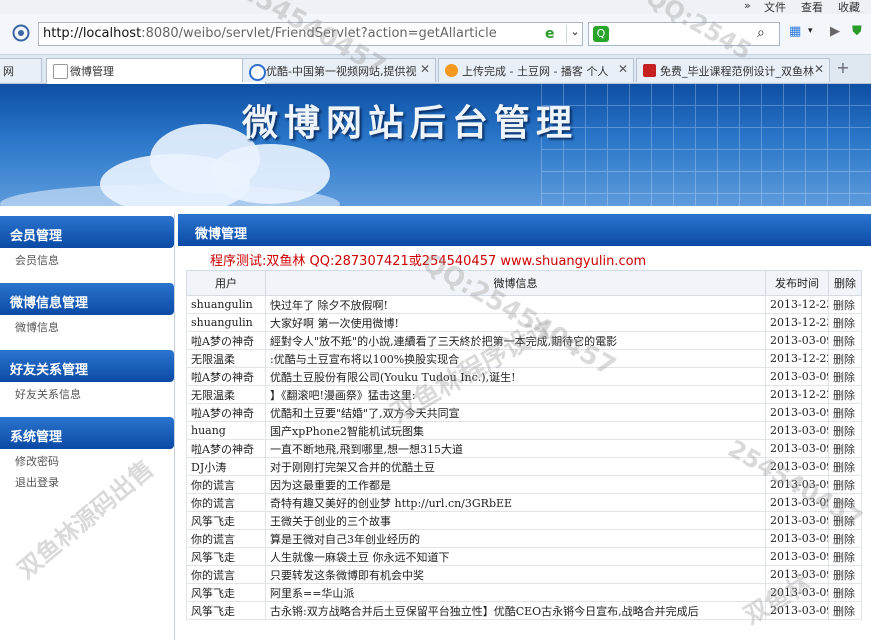 The width and height of the screenshot is (871, 640). I want to click on tab-weibo-admin: 微博管理 ✕, so click(156, 71).